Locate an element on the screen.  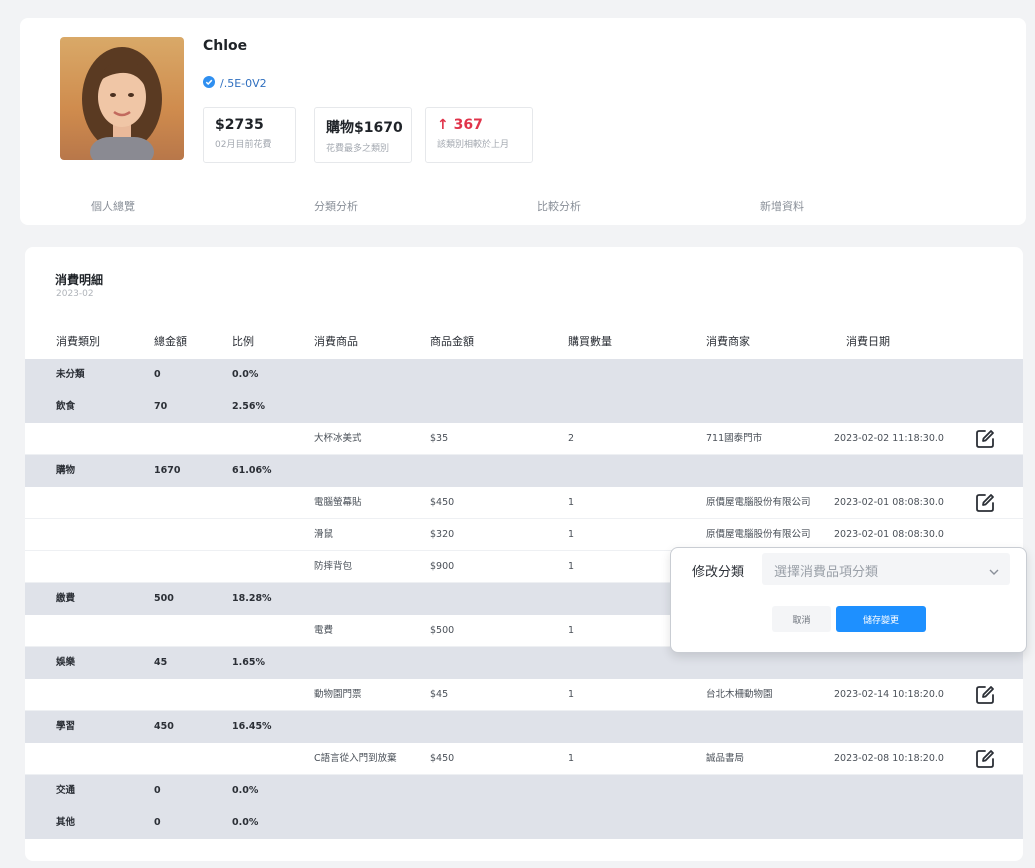
cell-total: 70 is located at coordinates (161, 406).